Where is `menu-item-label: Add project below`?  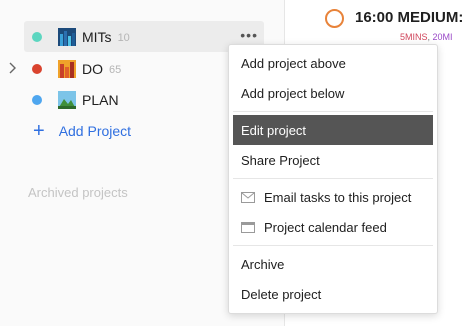
menu-item-label: Add project below is located at coordinates (293, 93).